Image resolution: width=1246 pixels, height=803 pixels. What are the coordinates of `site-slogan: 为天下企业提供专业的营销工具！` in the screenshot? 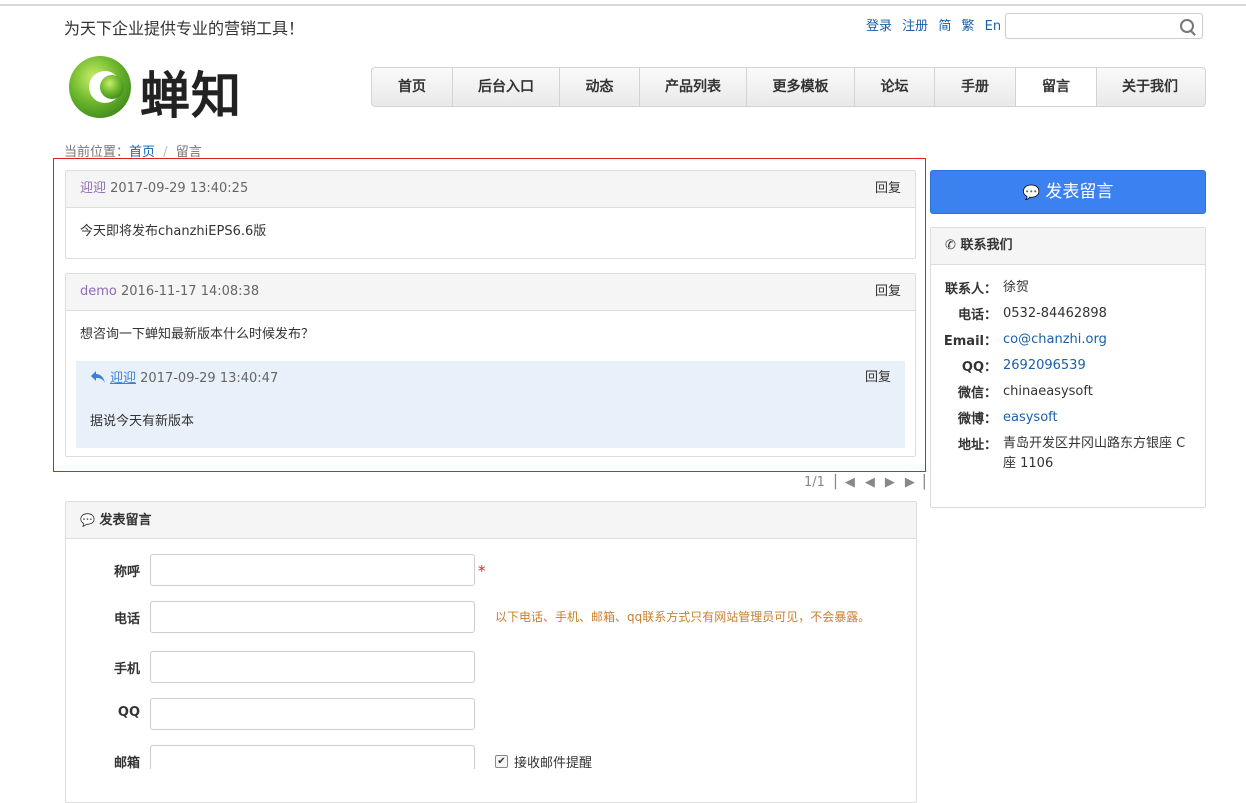 It's located at (184, 28).